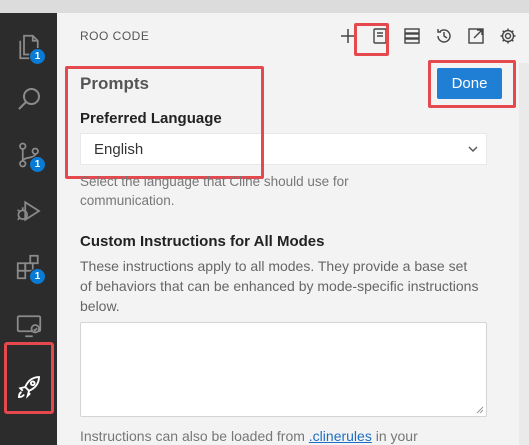  I want to click on remote-explorer-icon, so click(28, 326).